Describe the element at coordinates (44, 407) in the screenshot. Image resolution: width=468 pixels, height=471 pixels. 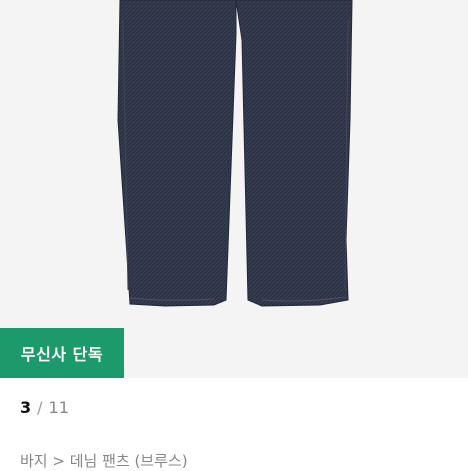
I see `image-pagination: 3 / 11` at that location.